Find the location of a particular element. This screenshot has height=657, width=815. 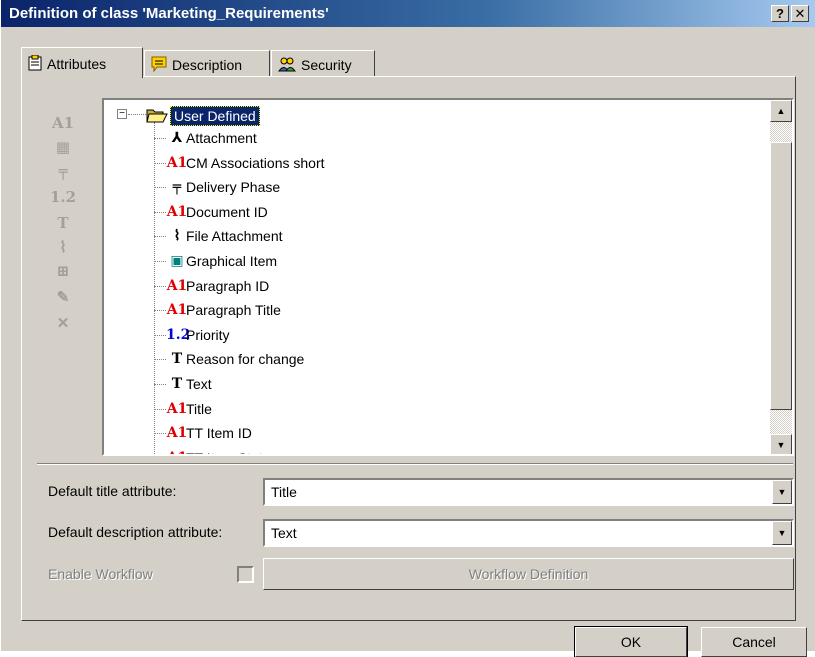

tab-attributes-label: Attributes is located at coordinates (77, 64).